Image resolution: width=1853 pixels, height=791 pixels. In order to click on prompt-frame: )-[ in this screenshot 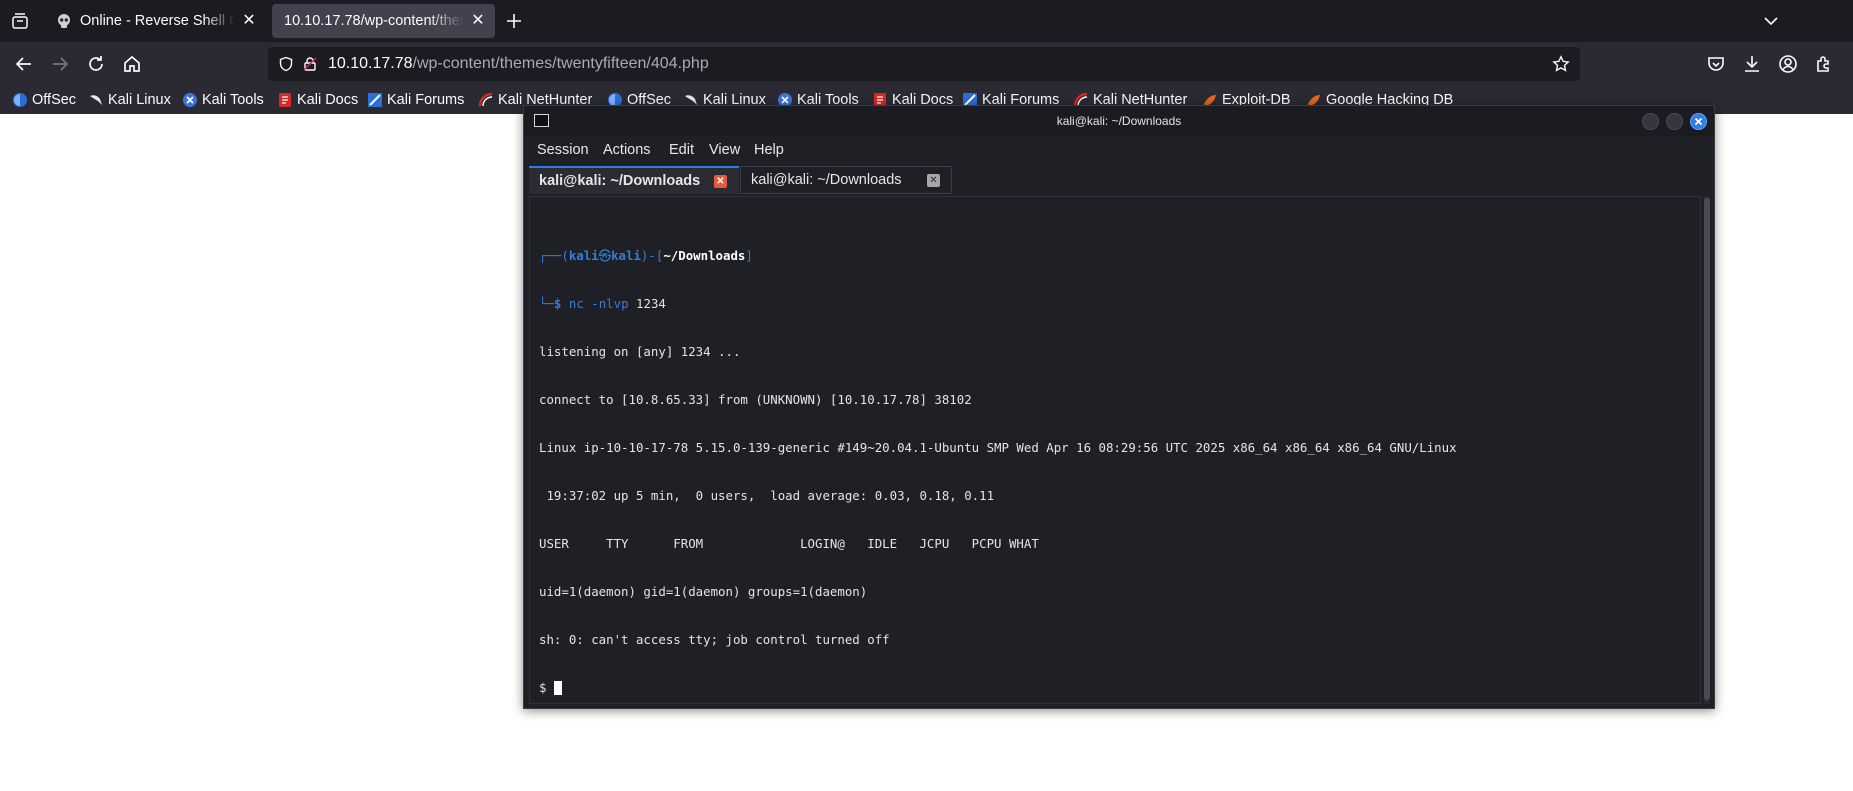, I will do `click(652, 255)`.